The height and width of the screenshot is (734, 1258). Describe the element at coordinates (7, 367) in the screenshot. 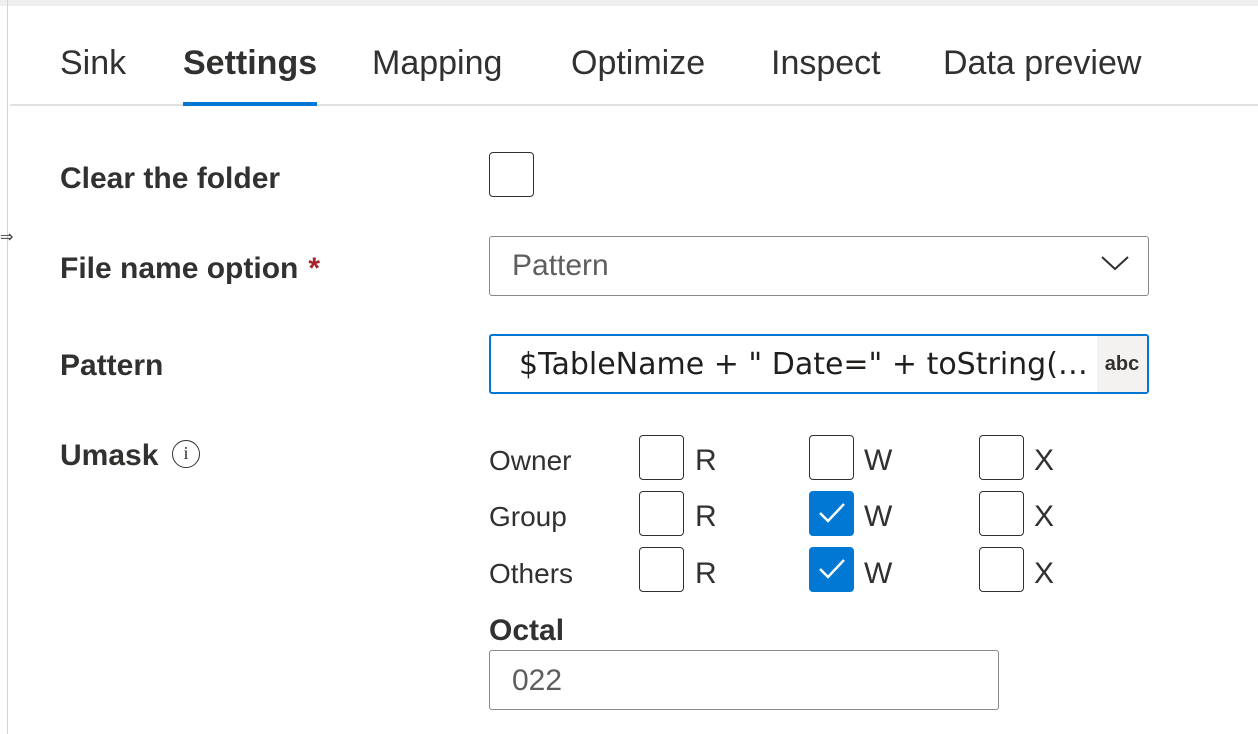

I see `left-divider` at that location.